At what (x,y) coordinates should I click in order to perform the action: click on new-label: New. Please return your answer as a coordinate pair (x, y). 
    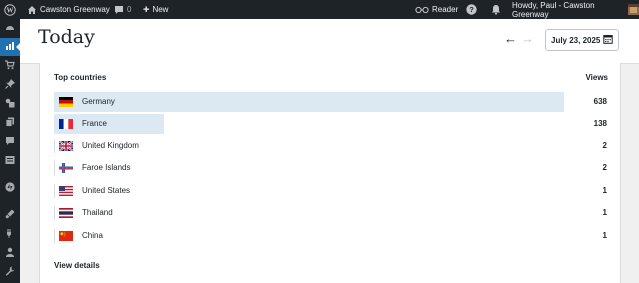
    Looking at the image, I should click on (160, 9).